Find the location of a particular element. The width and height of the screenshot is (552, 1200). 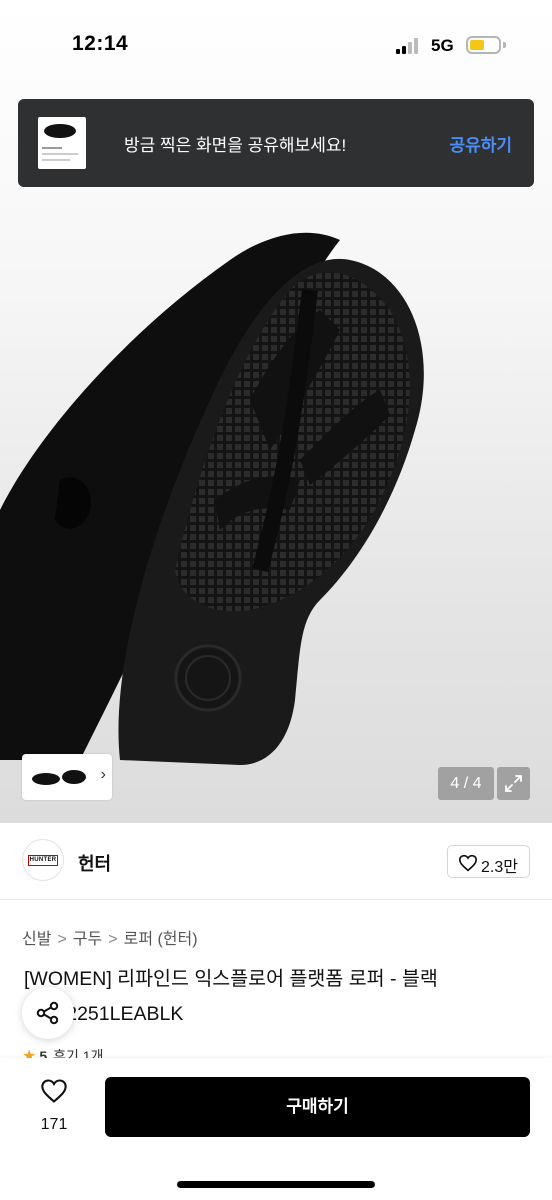

chevron-right-icon: › is located at coordinates (103, 774).